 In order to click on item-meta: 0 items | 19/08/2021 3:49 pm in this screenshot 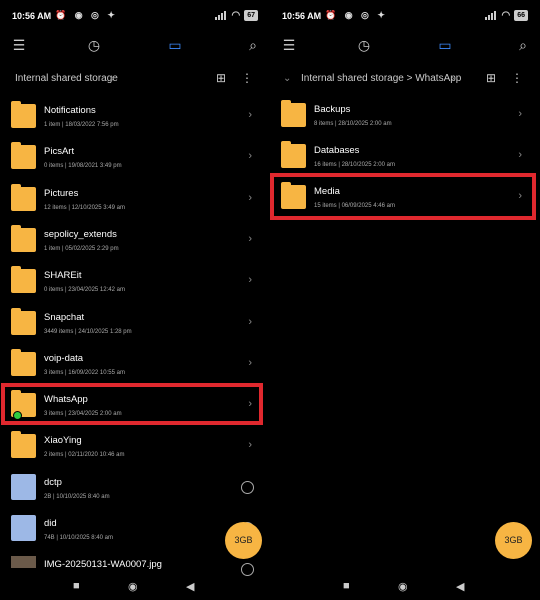, I will do `click(83, 166)`.